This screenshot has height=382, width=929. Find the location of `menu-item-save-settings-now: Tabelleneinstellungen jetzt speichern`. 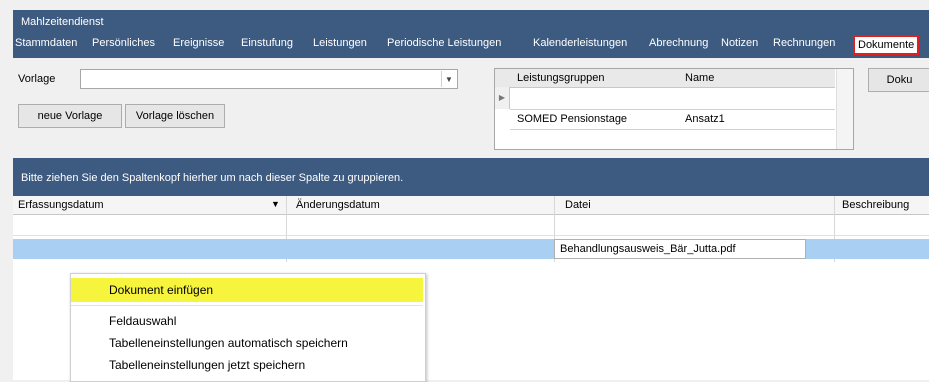

menu-item-save-settings-now: Tabelleneinstellungen jetzt speichern is located at coordinates (247, 365).